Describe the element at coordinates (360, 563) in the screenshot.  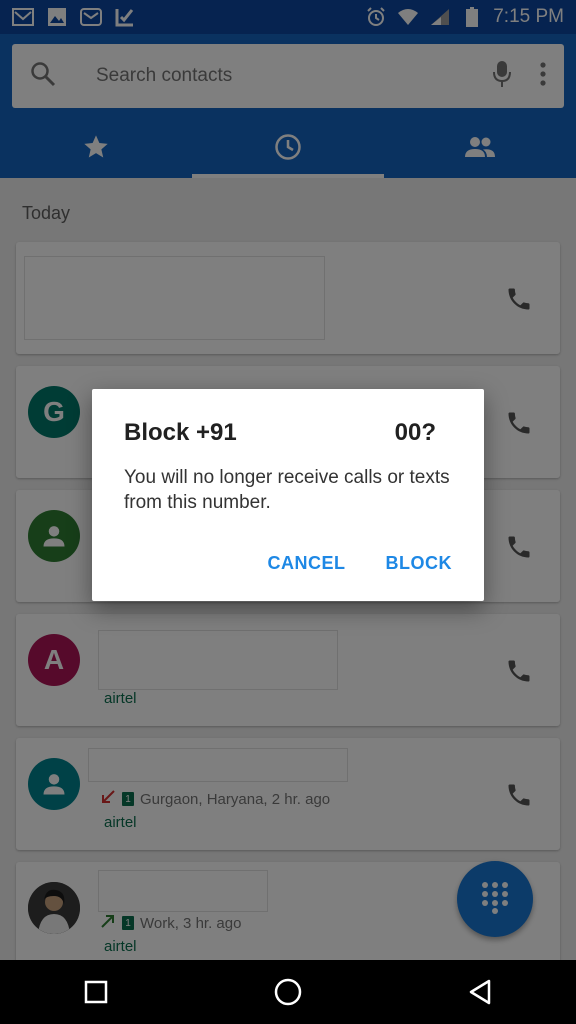
I see `dialog-actions: CANCEL BLOCK` at that location.